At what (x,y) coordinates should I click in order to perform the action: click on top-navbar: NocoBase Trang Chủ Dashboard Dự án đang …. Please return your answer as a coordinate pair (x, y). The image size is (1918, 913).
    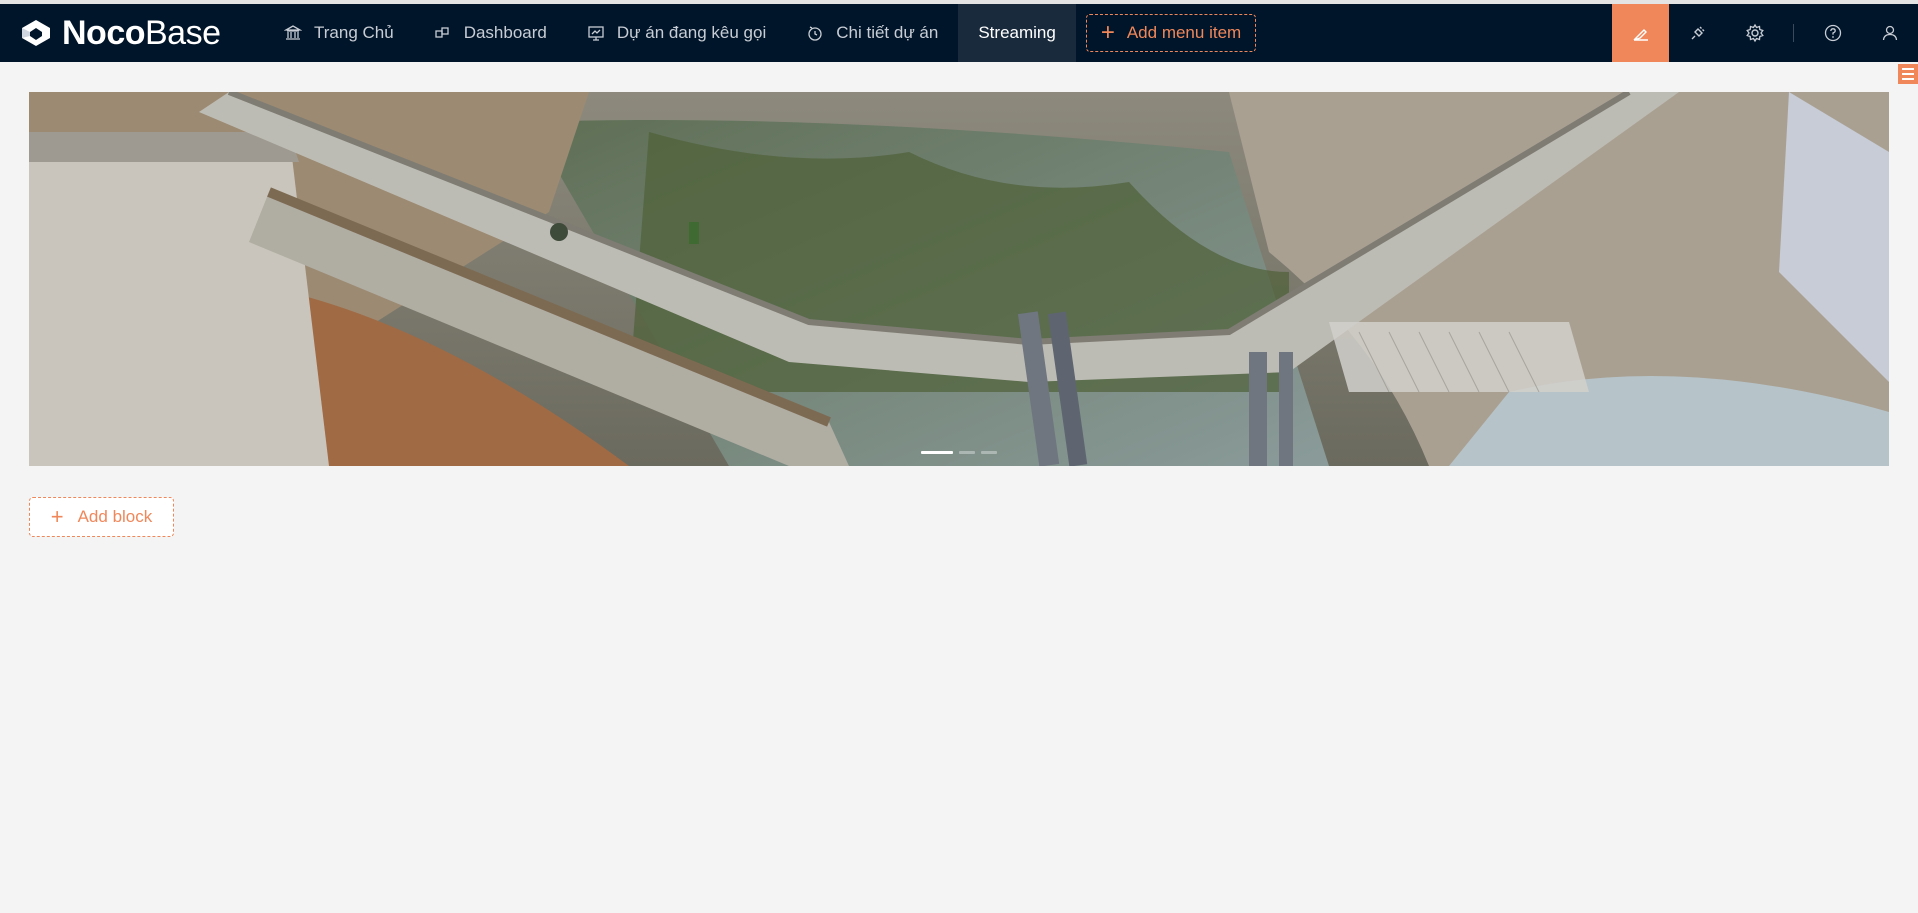
    Looking at the image, I should click on (959, 33).